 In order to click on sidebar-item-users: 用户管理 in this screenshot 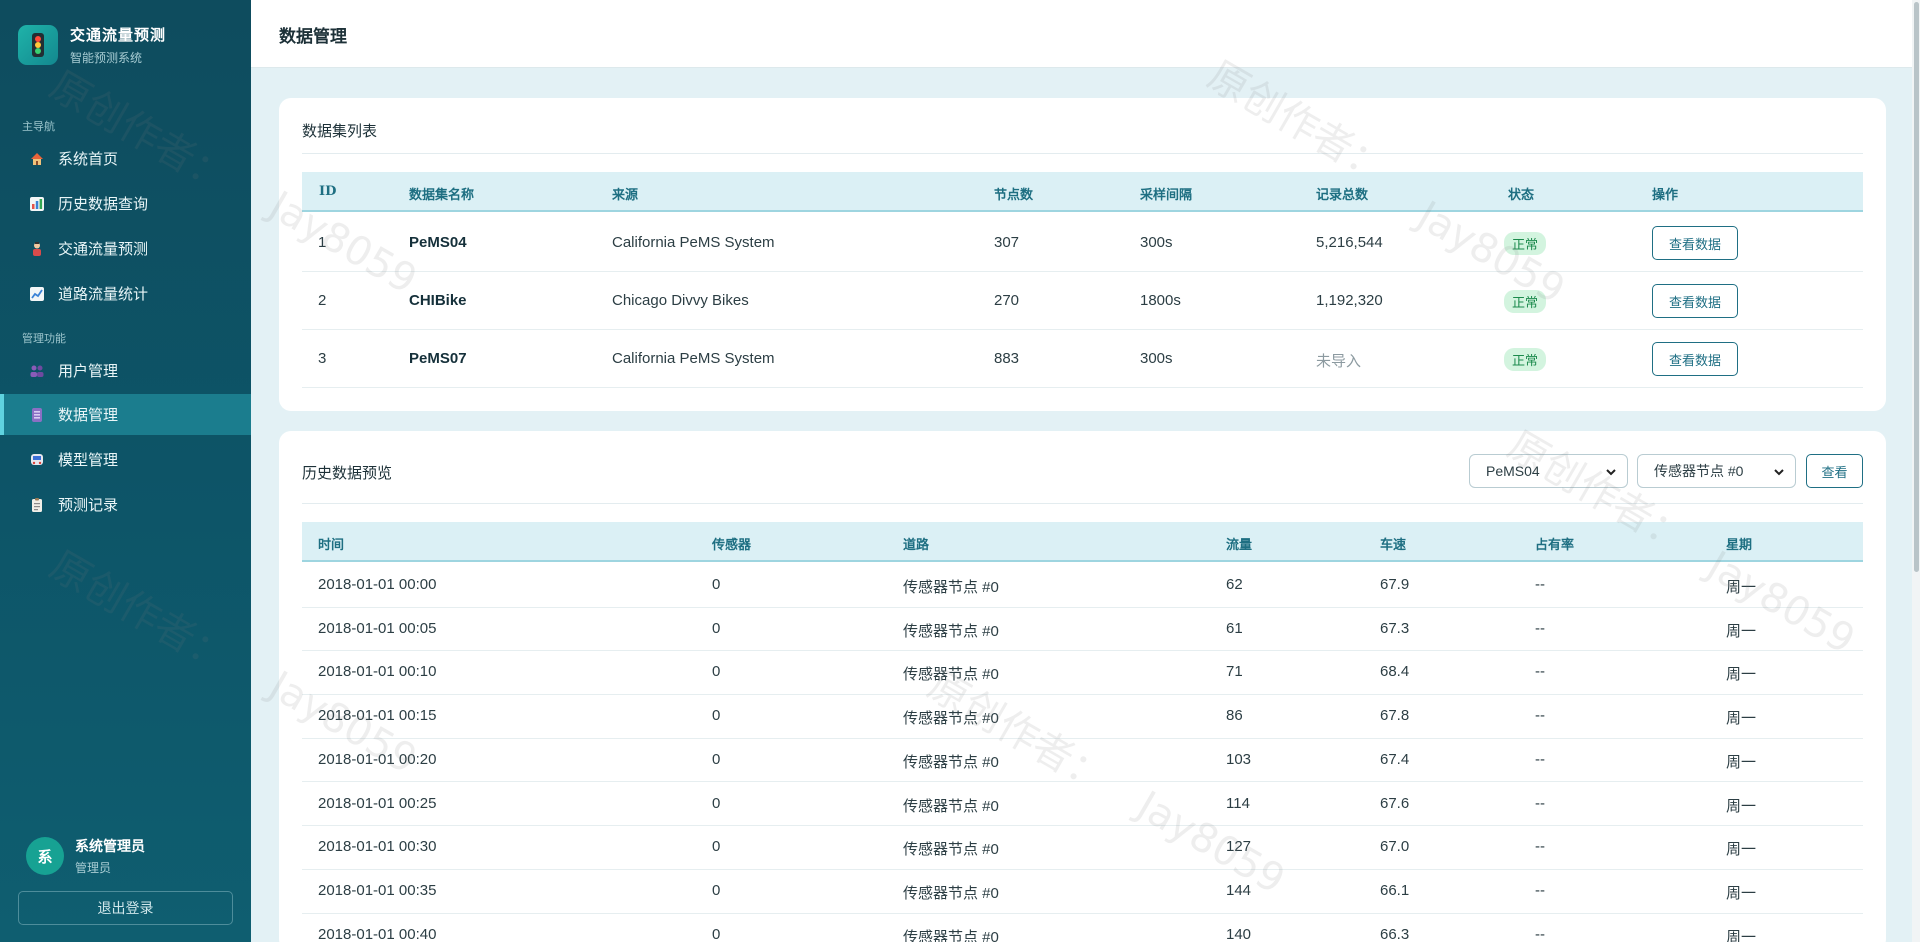, I will do `click(125, 370)`.